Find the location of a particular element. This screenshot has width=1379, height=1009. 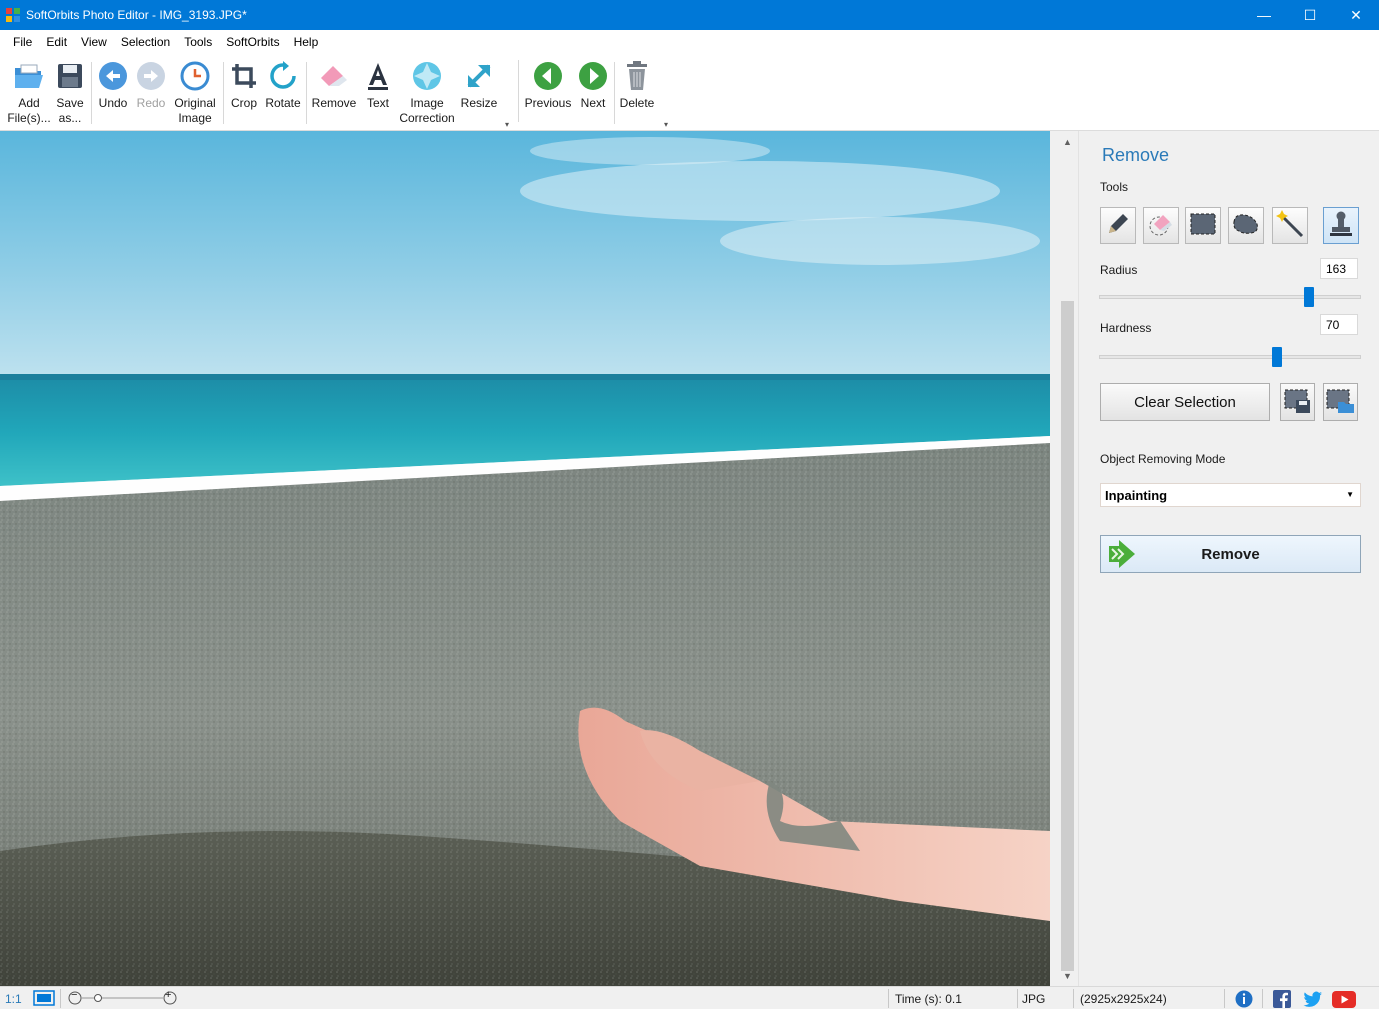

clear-selection-label: Clear Selection is located at coordinates (1185, 402).